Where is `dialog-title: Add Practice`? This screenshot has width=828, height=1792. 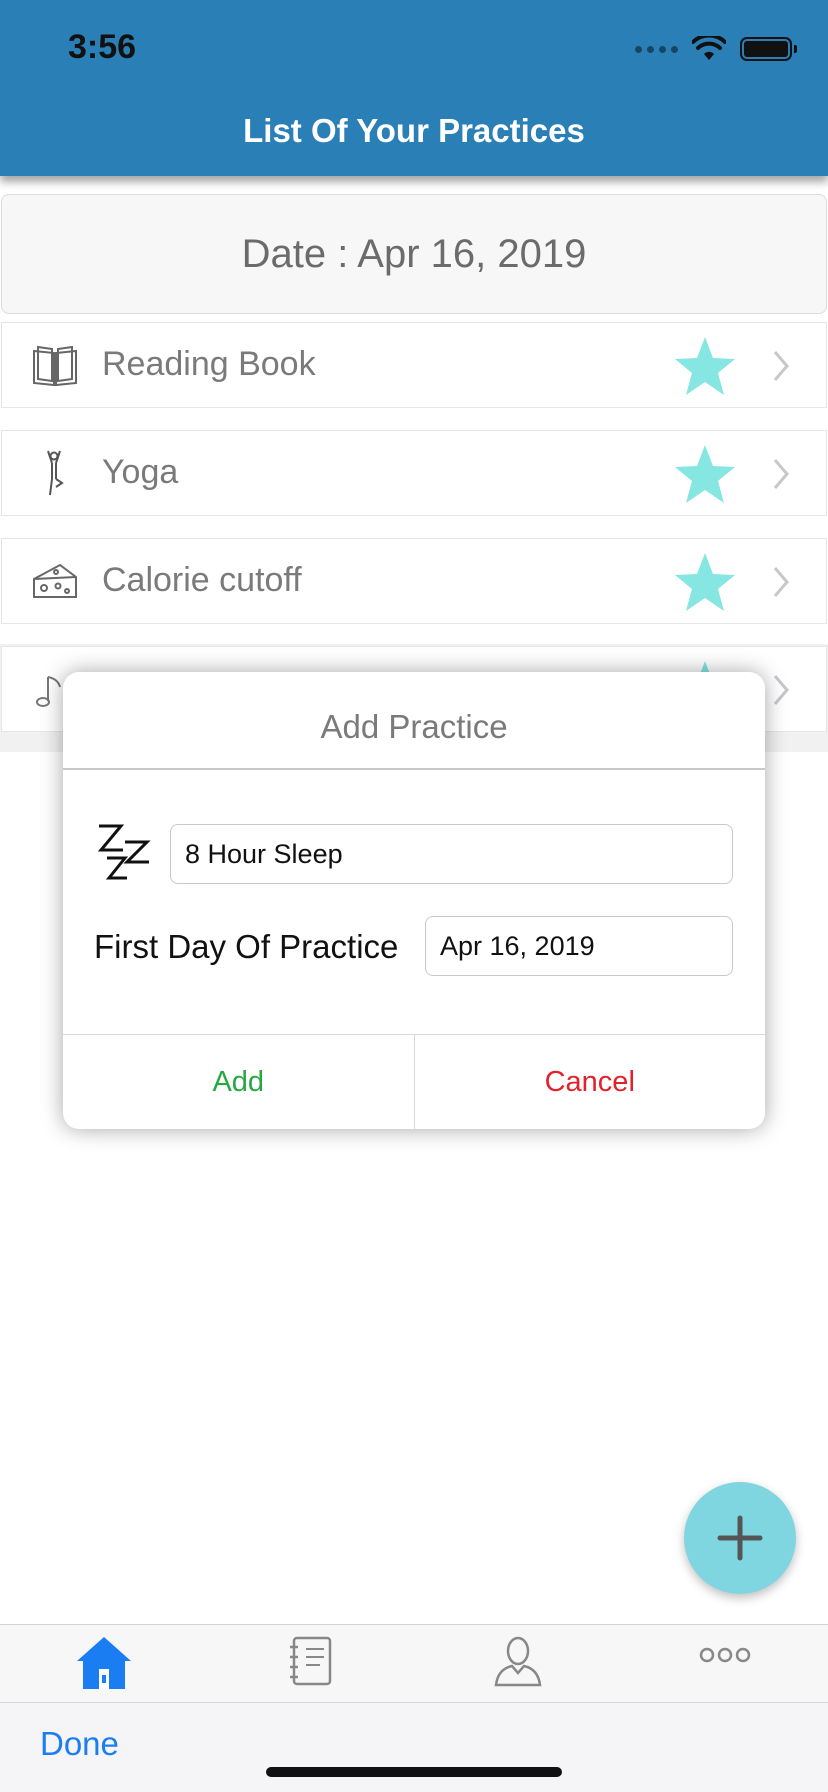 dialog-title: Add Practice is located at coordinates (414, 726).